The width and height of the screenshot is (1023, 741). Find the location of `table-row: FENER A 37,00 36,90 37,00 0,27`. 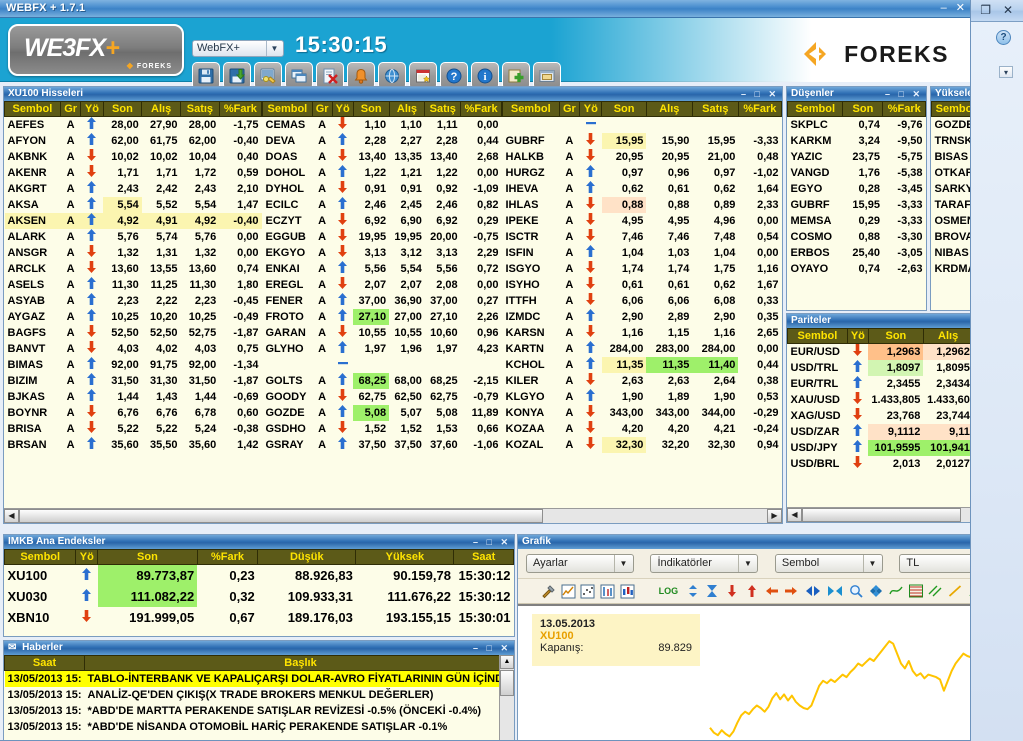

table-row: FENER A 37,00 36,90 37,00 0,27 is located at coordinates (382, 300).